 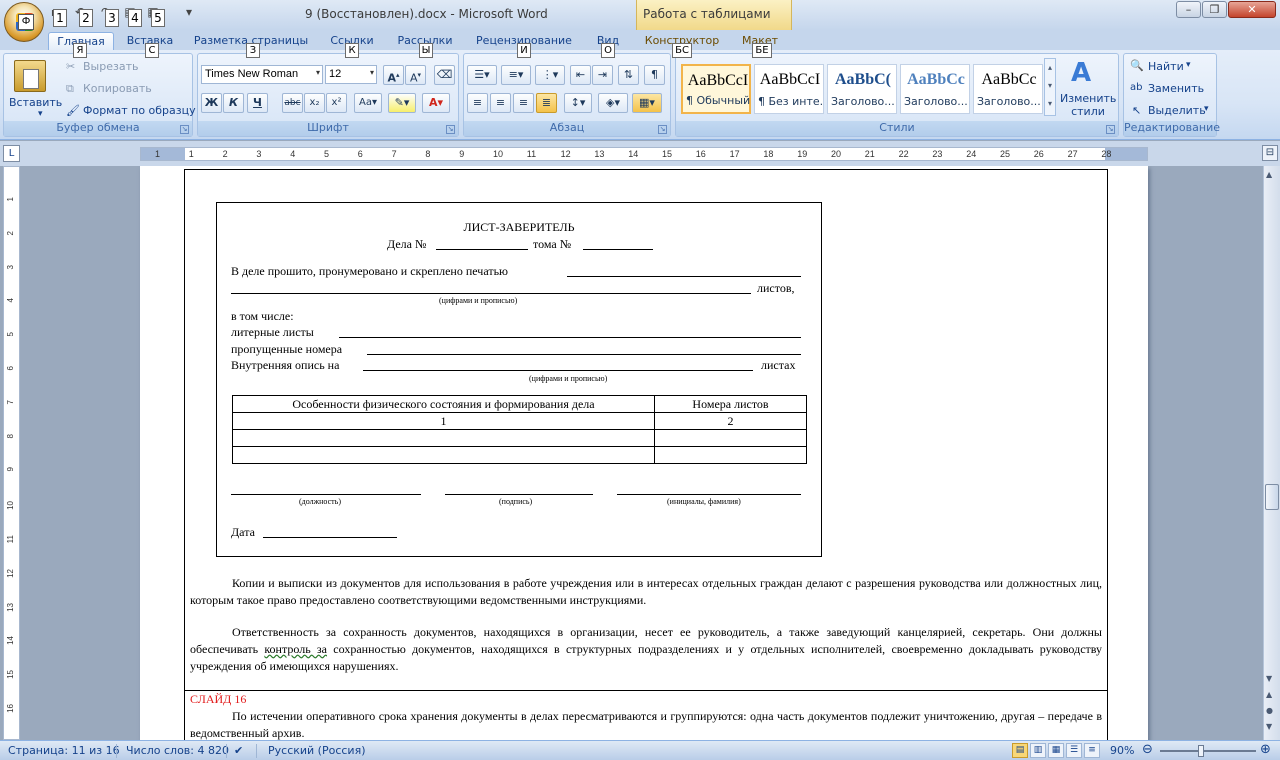 What do you see at coordinates (292, 103) in the screenshot?
I see `strikethrough-button: abc` at bounding box center [292, 103].